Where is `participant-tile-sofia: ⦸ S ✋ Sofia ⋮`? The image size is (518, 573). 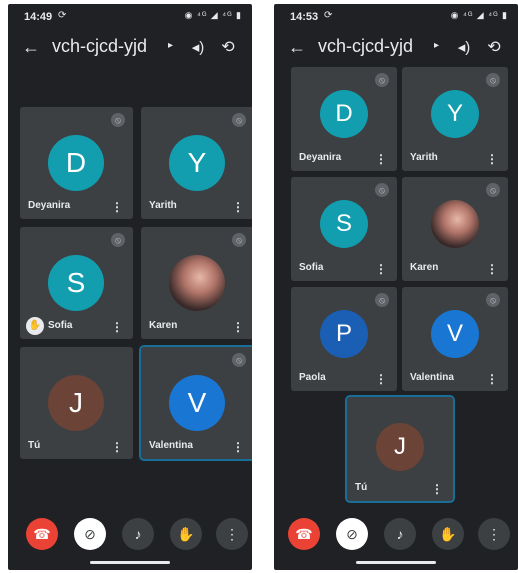 participant-tile-sofia: ⦸ S ✋ Sofia ⋮ is located at coordinates (76, 283).